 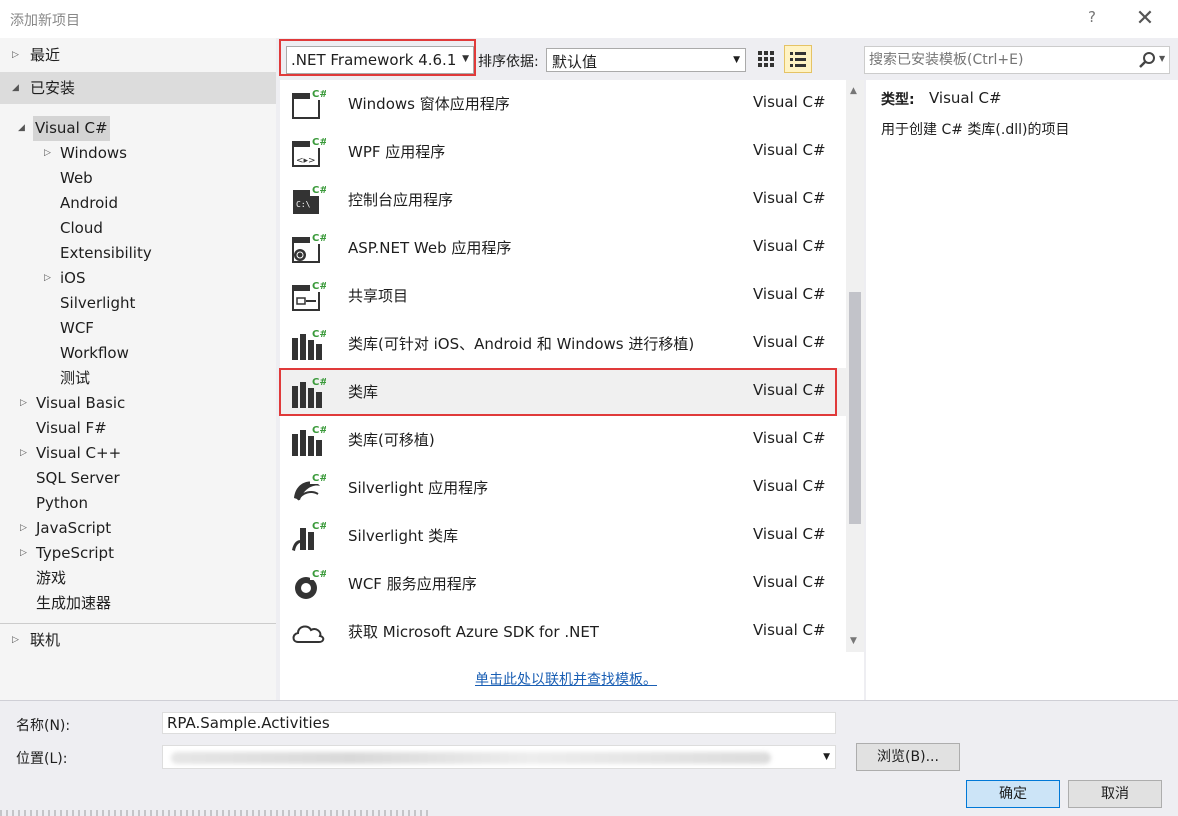 What do you see at coordinates (309, 294) in the screenshot?
I see `shared-project-icon: C#` at bounding box center [309, 294].